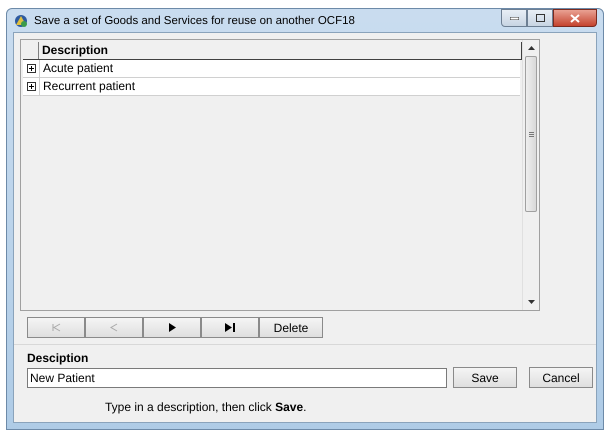 The width and height of the screenshot is (608, 433). Describe the element at coordinates (195, 20) in the screenshot. I see `window-title: Save a set of Goods and Services for reuse on another OCF18` at that location.